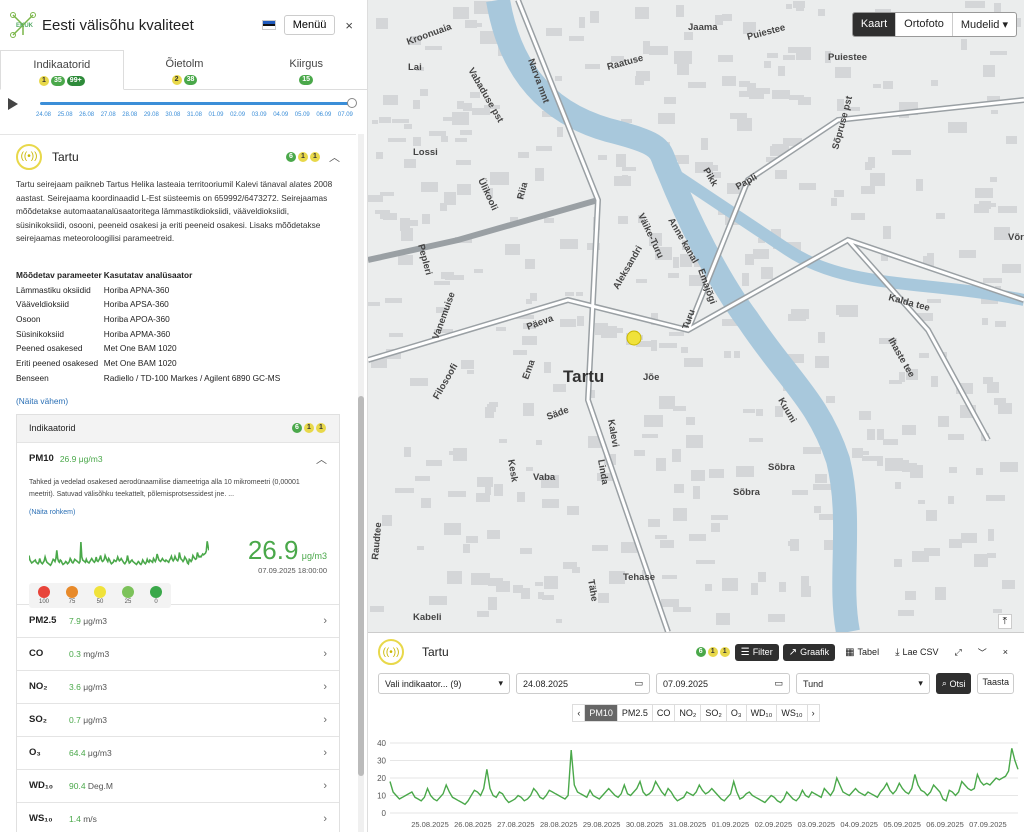 The height and width of the screenshot is (832, 1024). I want to click on graph-button: ↗ Graafik, so click(809, 652).